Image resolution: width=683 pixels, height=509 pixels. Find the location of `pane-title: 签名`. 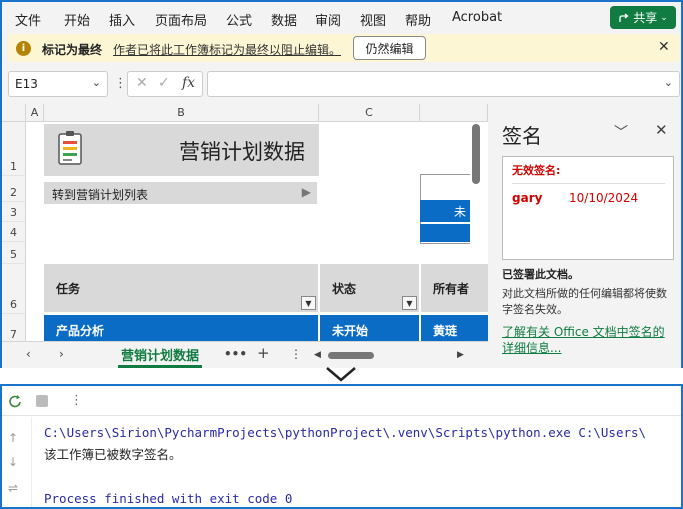

pane-title: 签名 is located at coordinates (522, 136).